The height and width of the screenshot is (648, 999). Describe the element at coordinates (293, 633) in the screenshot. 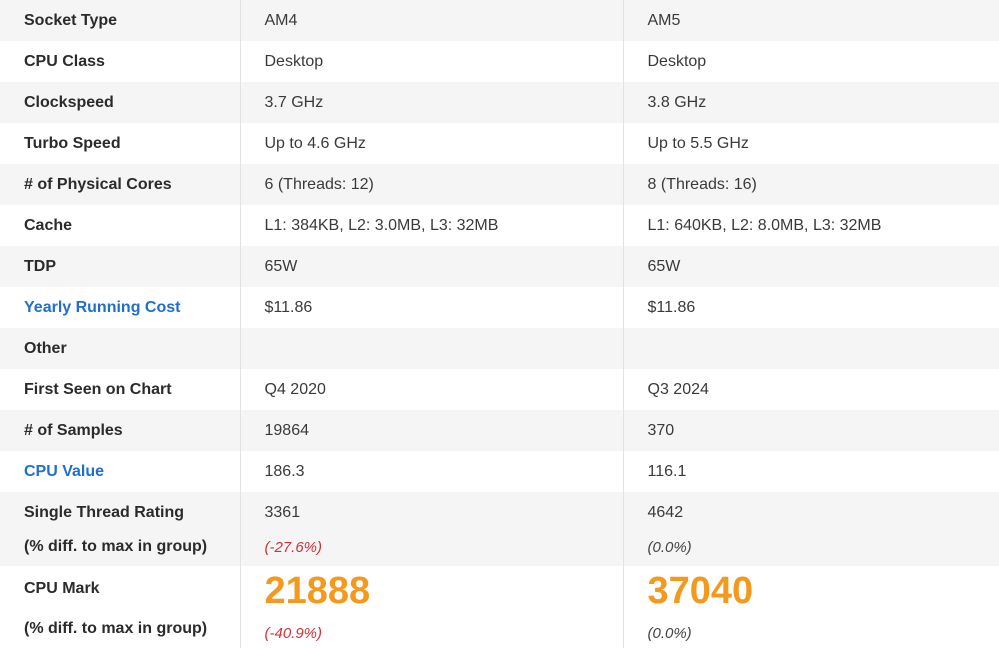

I see `cpu-mark-diff: (-40.9%)` at that location.